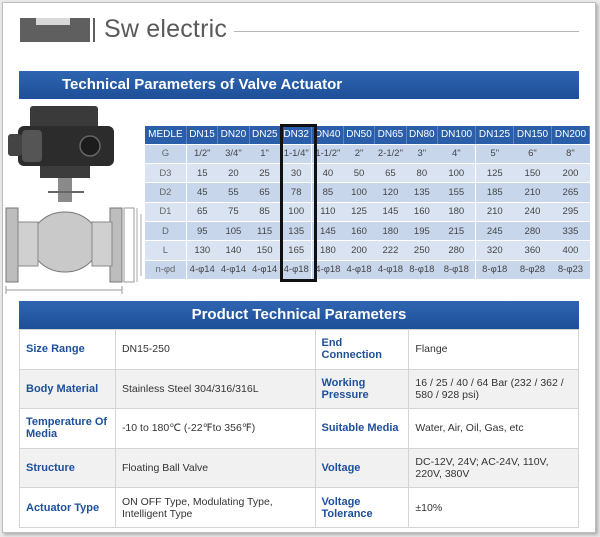 Image resolution: width=600 pixels, height=537 pixels. I want to click on dimension-cell: 125, so click(359, 212).